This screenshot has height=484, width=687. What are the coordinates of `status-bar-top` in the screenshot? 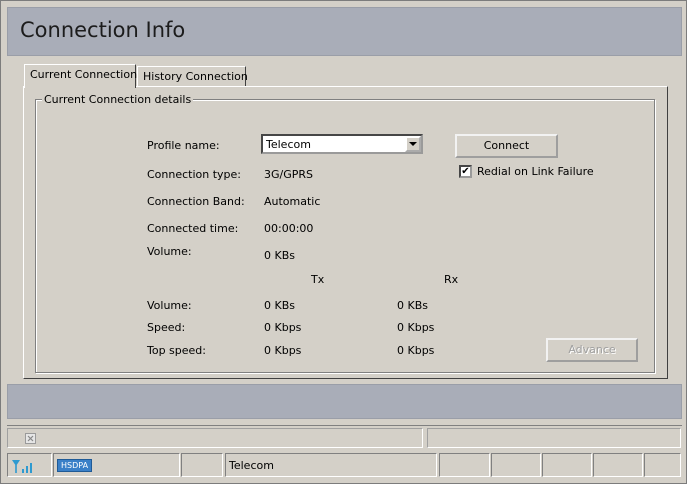 It's located at (344, 436).